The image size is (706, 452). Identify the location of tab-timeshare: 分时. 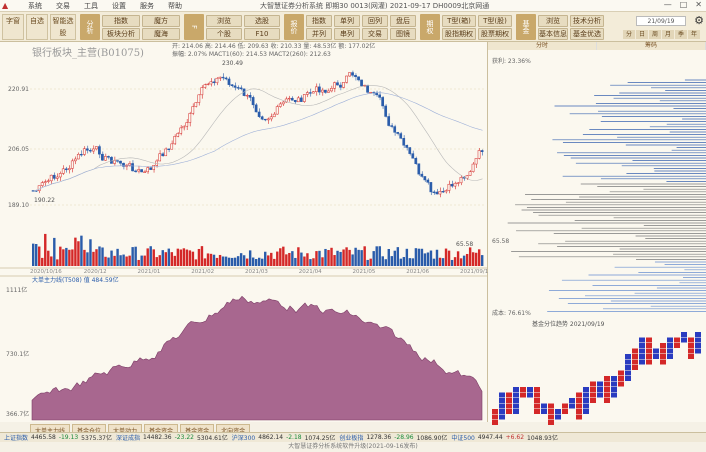
(542, 46).